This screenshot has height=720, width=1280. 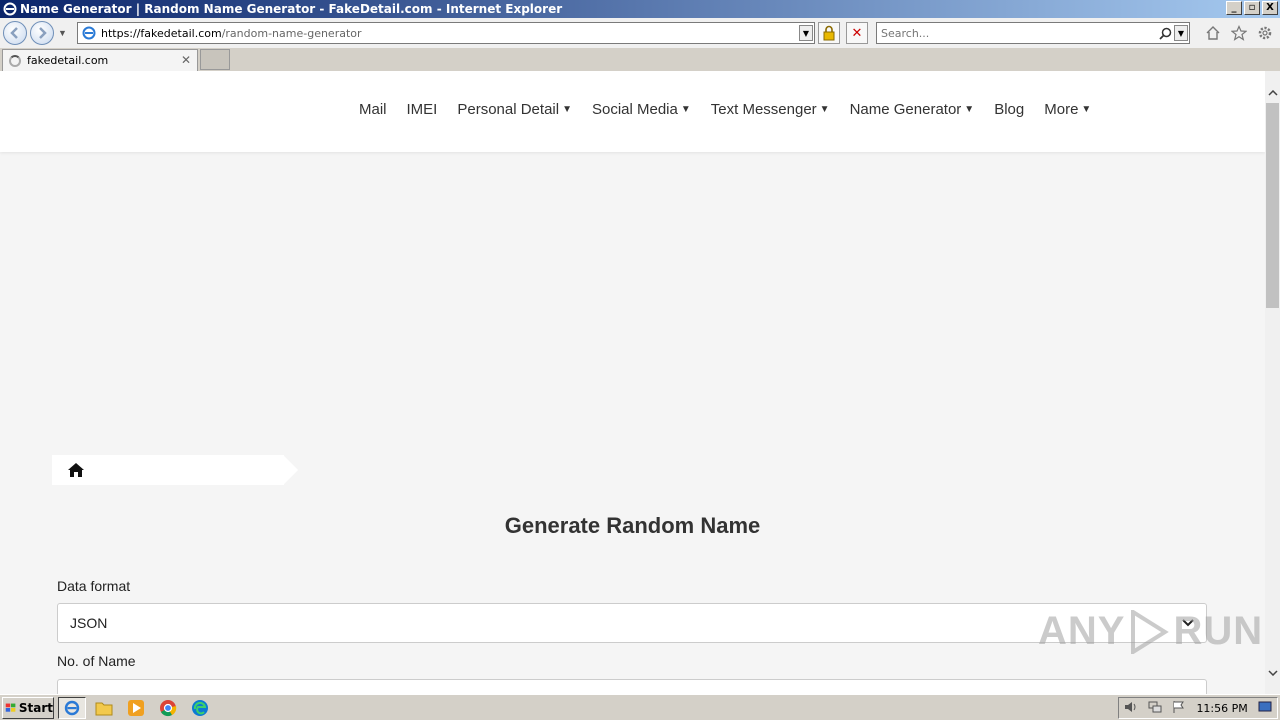 I want to click on system-tray: 11:56 PM, so click(x=1198, y=708).